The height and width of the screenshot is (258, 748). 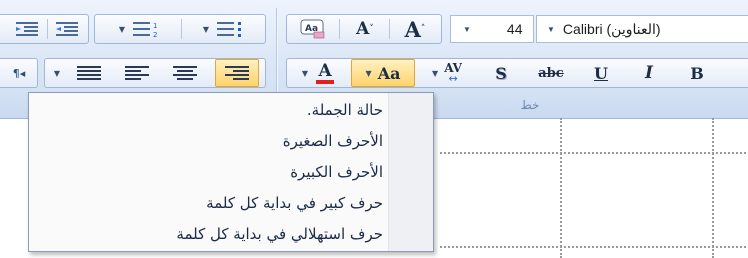 I want to click on align-left-button, so click(x=137, y=73).